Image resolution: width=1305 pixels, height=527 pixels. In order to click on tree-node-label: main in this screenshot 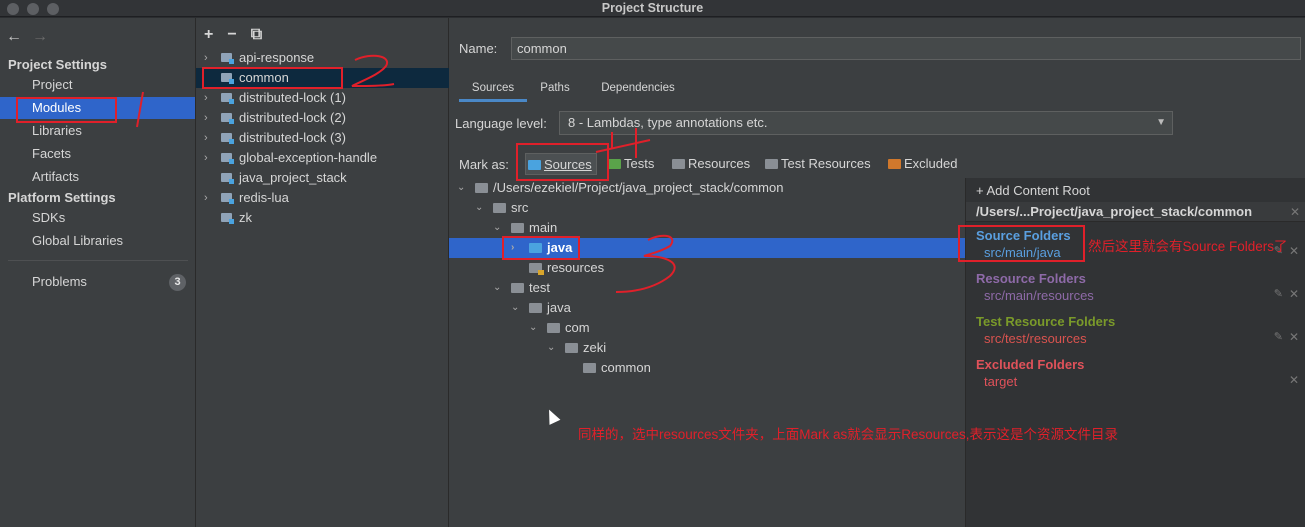, I will do `click(543, 227)`.